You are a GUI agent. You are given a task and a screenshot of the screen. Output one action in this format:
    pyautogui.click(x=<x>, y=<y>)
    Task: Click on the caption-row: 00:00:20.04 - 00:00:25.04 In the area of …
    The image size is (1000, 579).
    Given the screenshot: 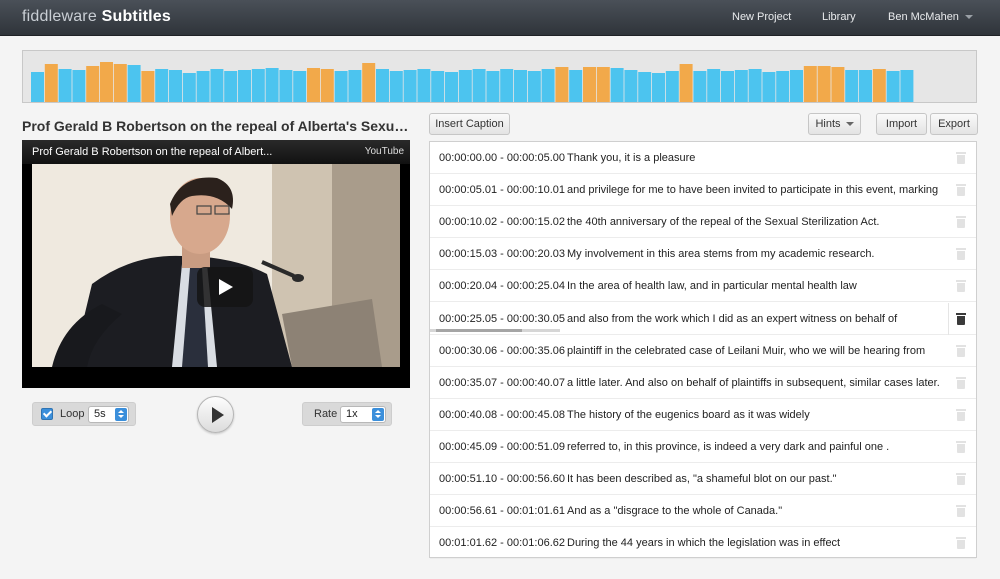 What is the action you would take?
    pyautogui.click(x=703, y=286)
    